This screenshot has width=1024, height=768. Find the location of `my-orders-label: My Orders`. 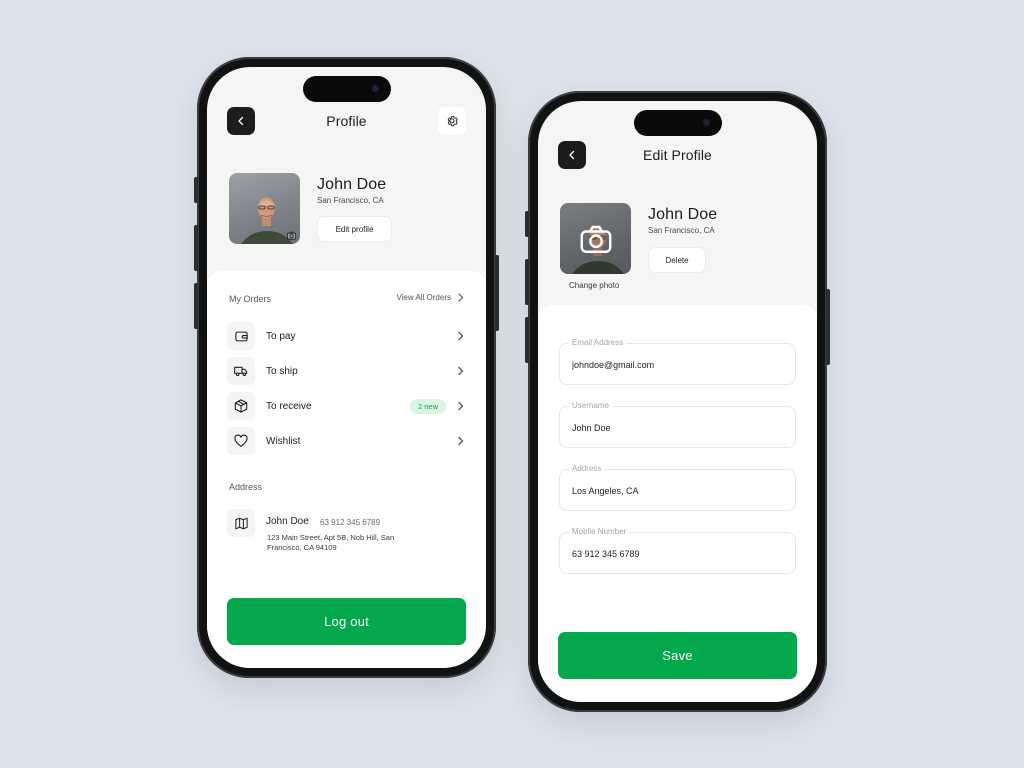

my-orders-label: My Orders is located at coordinates (250, 299).